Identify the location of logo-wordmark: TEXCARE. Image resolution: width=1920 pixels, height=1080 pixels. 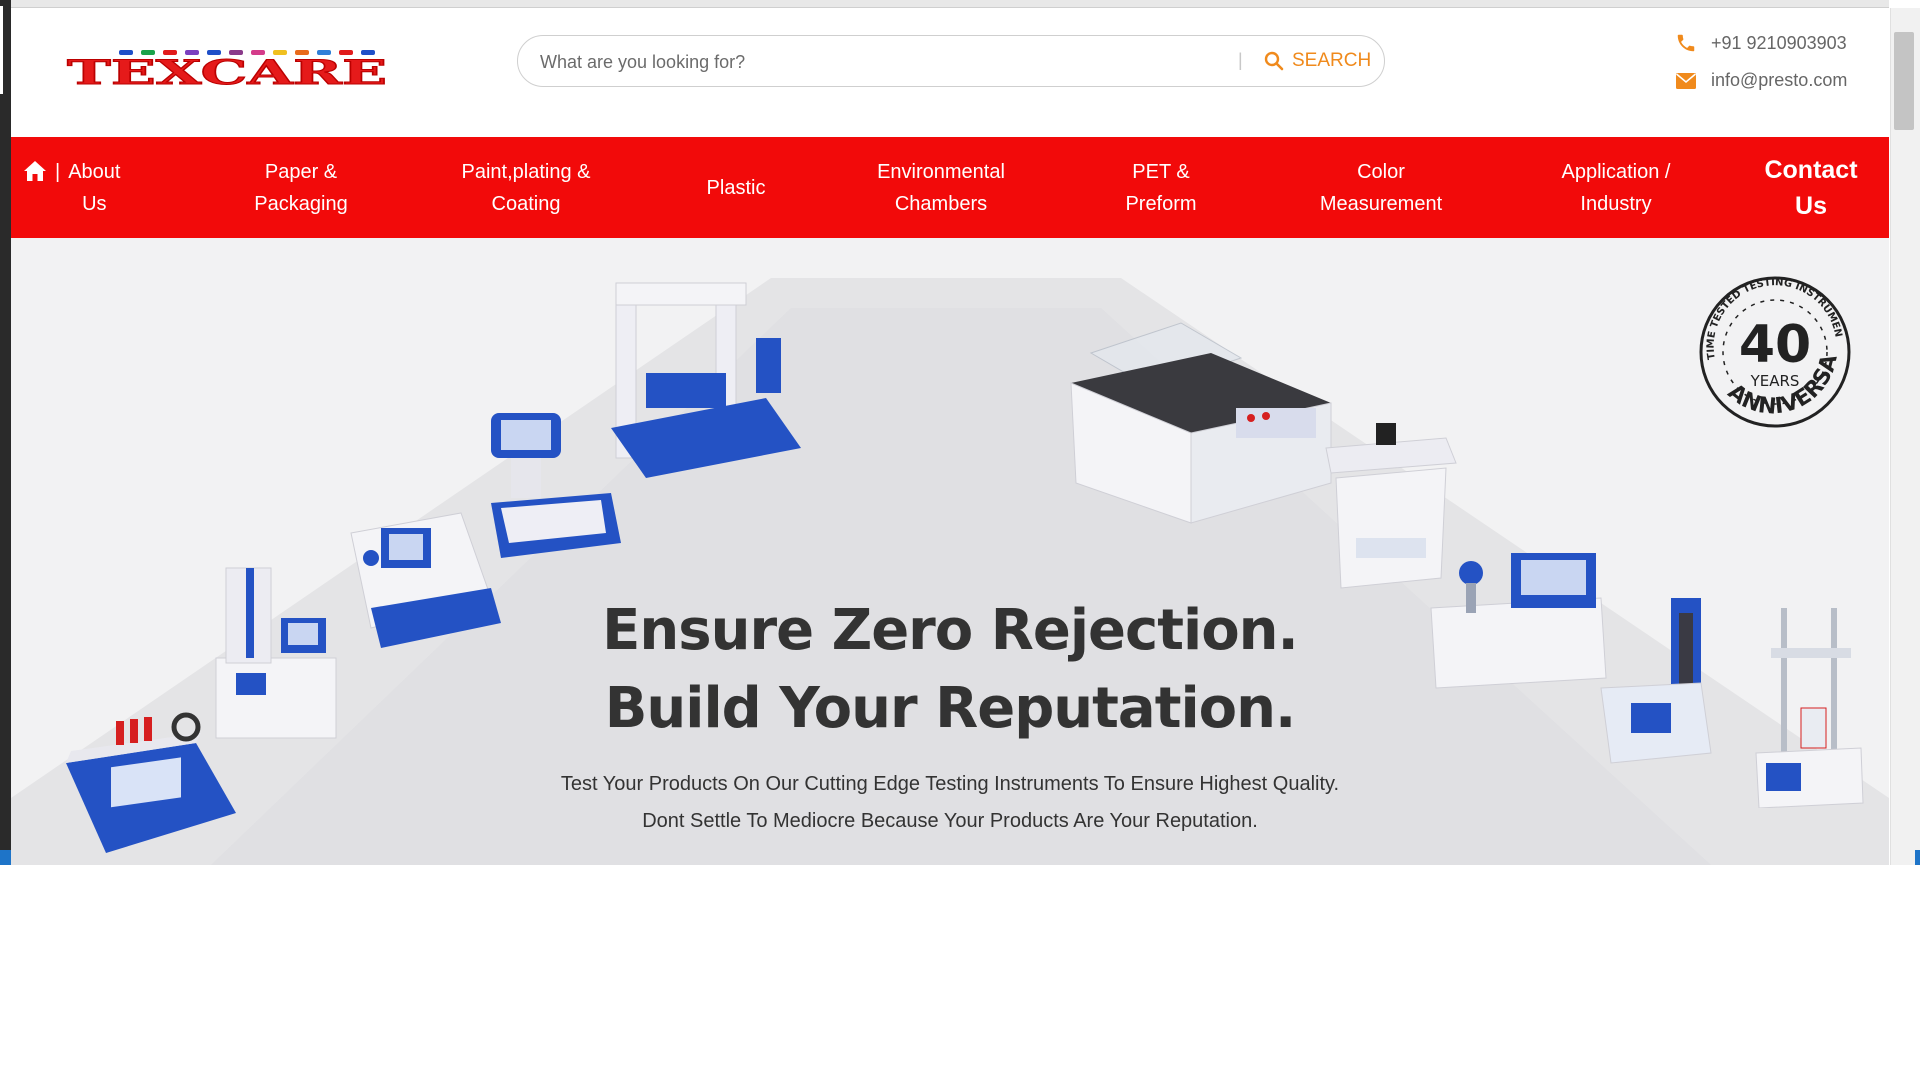
(227, 72).